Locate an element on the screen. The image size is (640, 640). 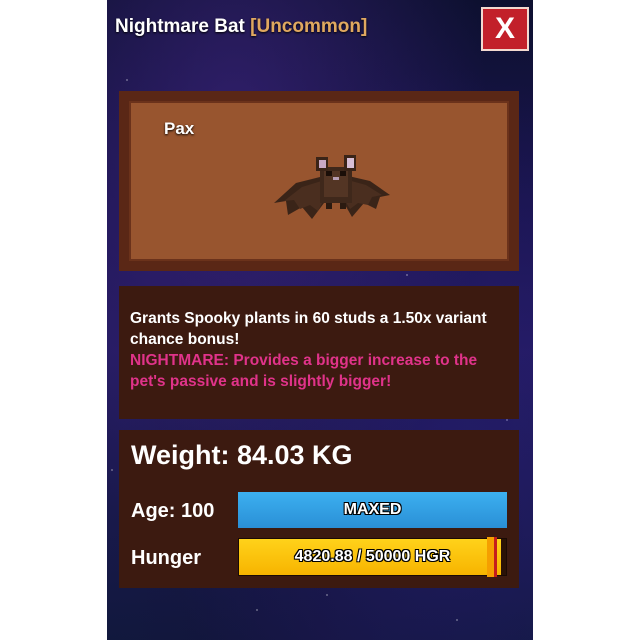
weight-value: Weight: 84.03 KG is located at coordinates (242, 455).